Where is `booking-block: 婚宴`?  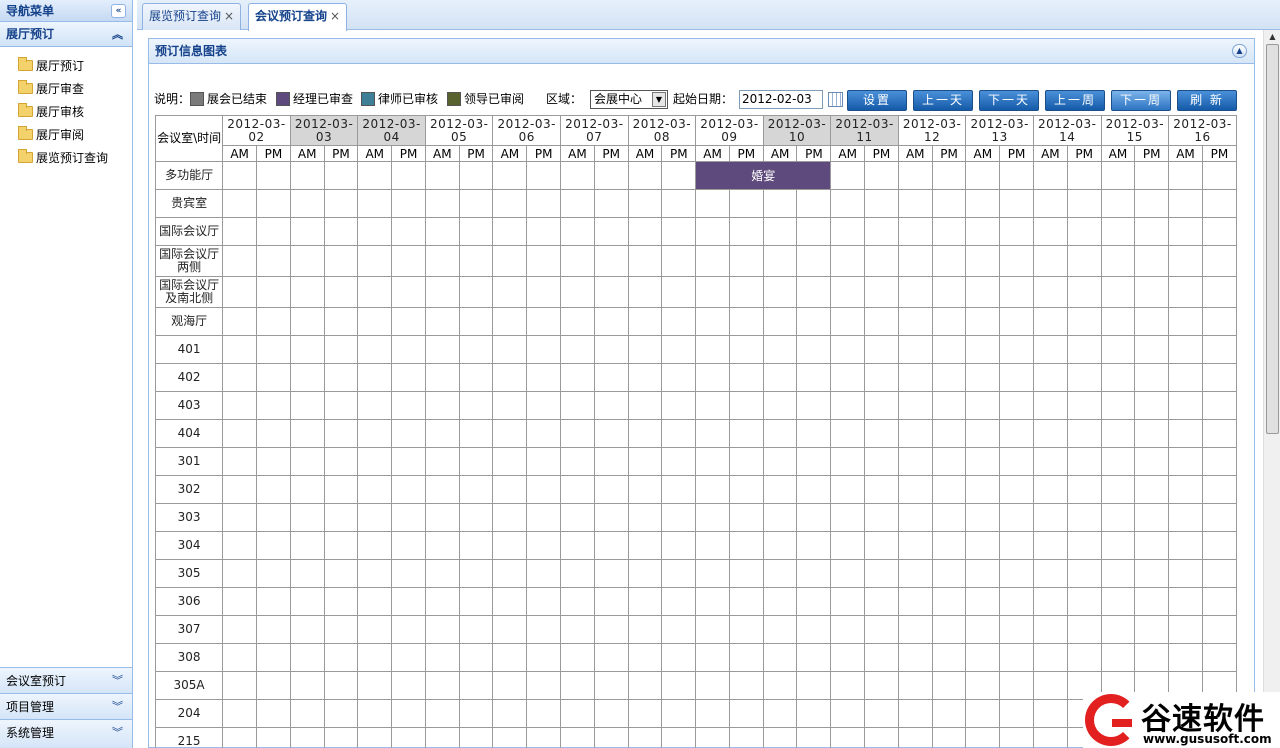 booking-block: 婚宴 is located at coordinates (763, 175).